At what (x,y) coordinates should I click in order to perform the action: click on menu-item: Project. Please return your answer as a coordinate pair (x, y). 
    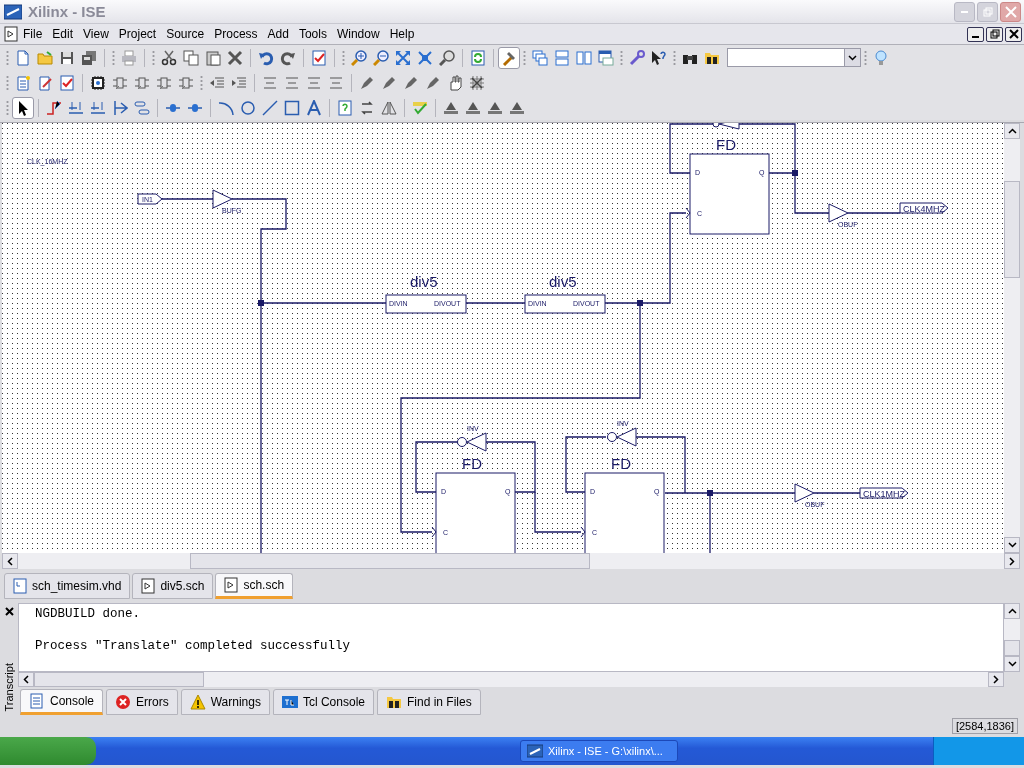
    Looking at the image, I should click on (137, 34).